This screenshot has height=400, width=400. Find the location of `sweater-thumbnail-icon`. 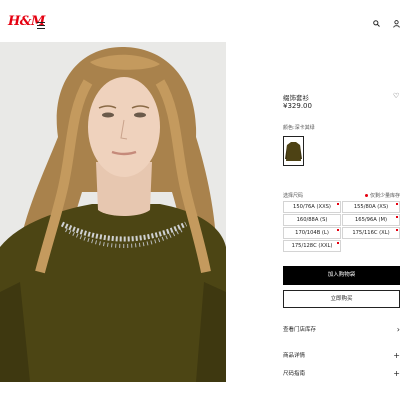

sweater-thumbnail-icon is located at coordinates (293, 151).